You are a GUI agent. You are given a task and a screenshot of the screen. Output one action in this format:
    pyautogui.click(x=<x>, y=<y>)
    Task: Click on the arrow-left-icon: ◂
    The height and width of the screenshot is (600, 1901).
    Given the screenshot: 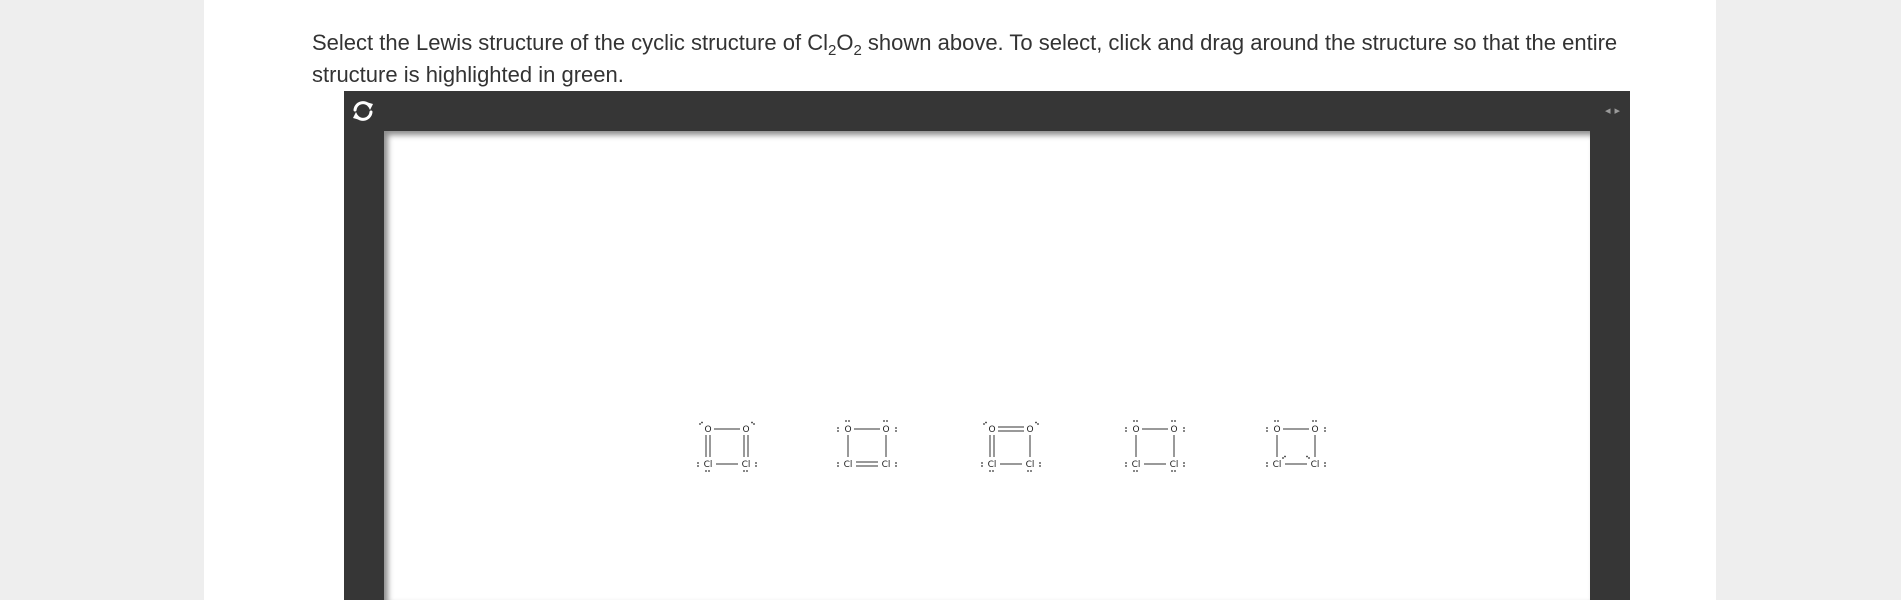 What is the action you would take?
    pyautogui.click(x=1608, y=111)
    